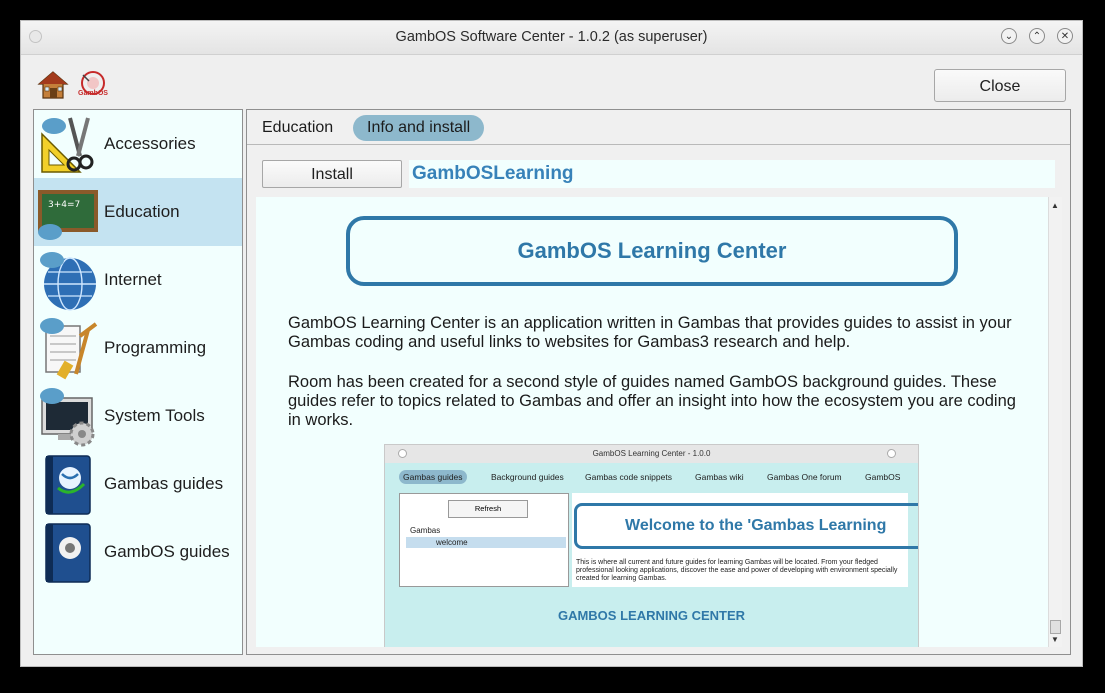 The height and width of the screenshot is (693, 1105). What do you see at coordinates (732, 174) in the screenshot?
I see `package-name: GambOSLearning` at bounding box center [732, 174].